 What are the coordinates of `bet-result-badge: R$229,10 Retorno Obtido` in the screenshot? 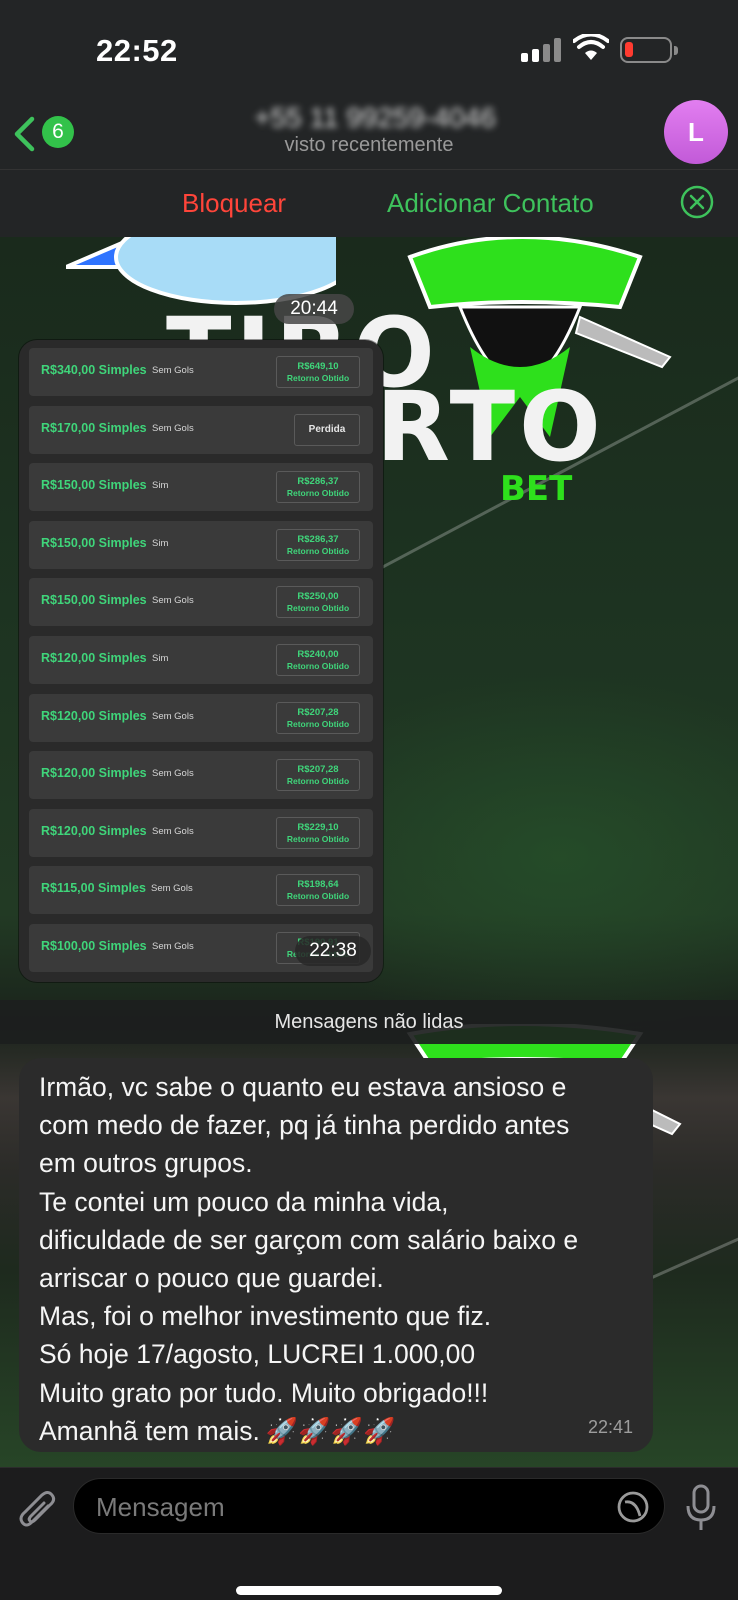 It's located at (318, 832).